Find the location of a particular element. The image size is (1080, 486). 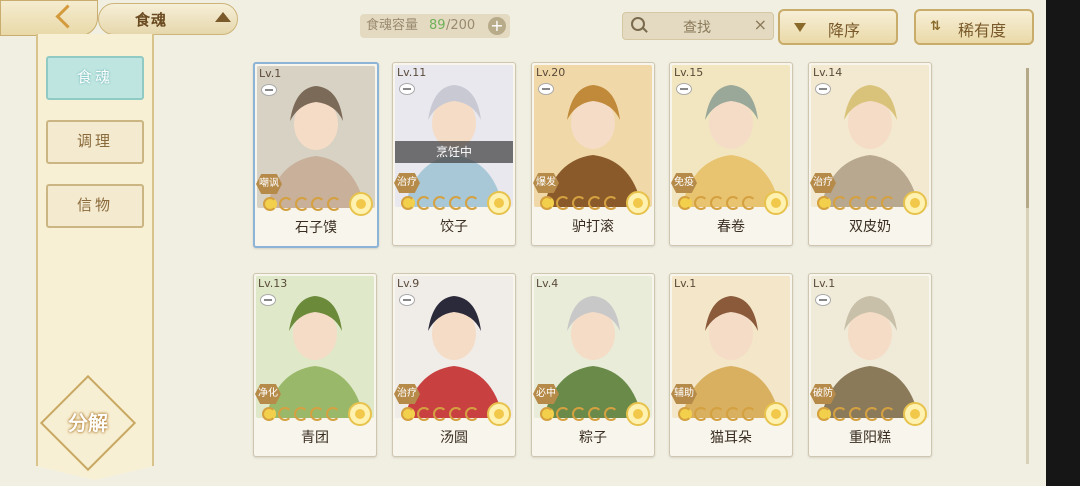

soul-name: 粽子 is located at coordinates (593, 438).